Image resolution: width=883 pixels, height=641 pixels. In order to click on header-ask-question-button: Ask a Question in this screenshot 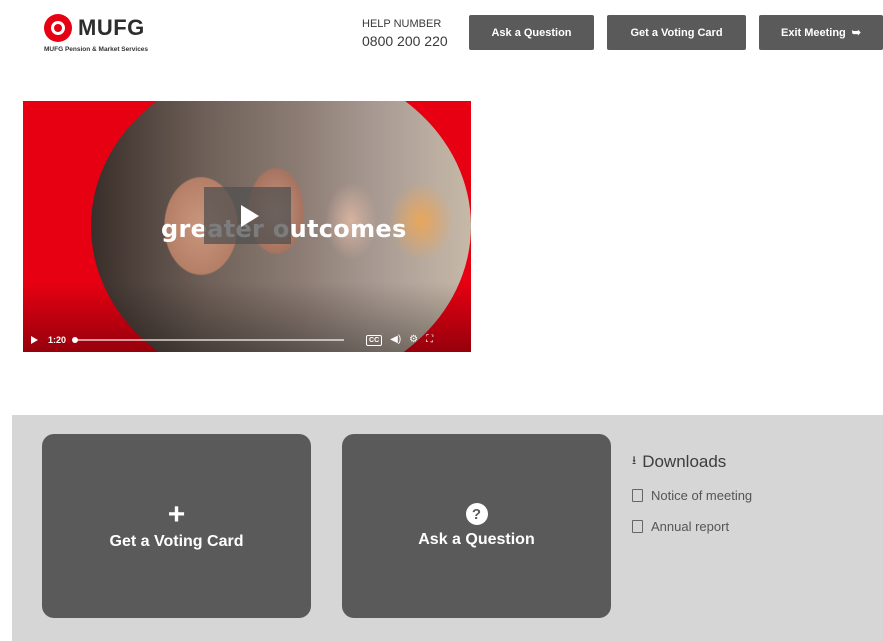, I will do `click(531, 32)`.